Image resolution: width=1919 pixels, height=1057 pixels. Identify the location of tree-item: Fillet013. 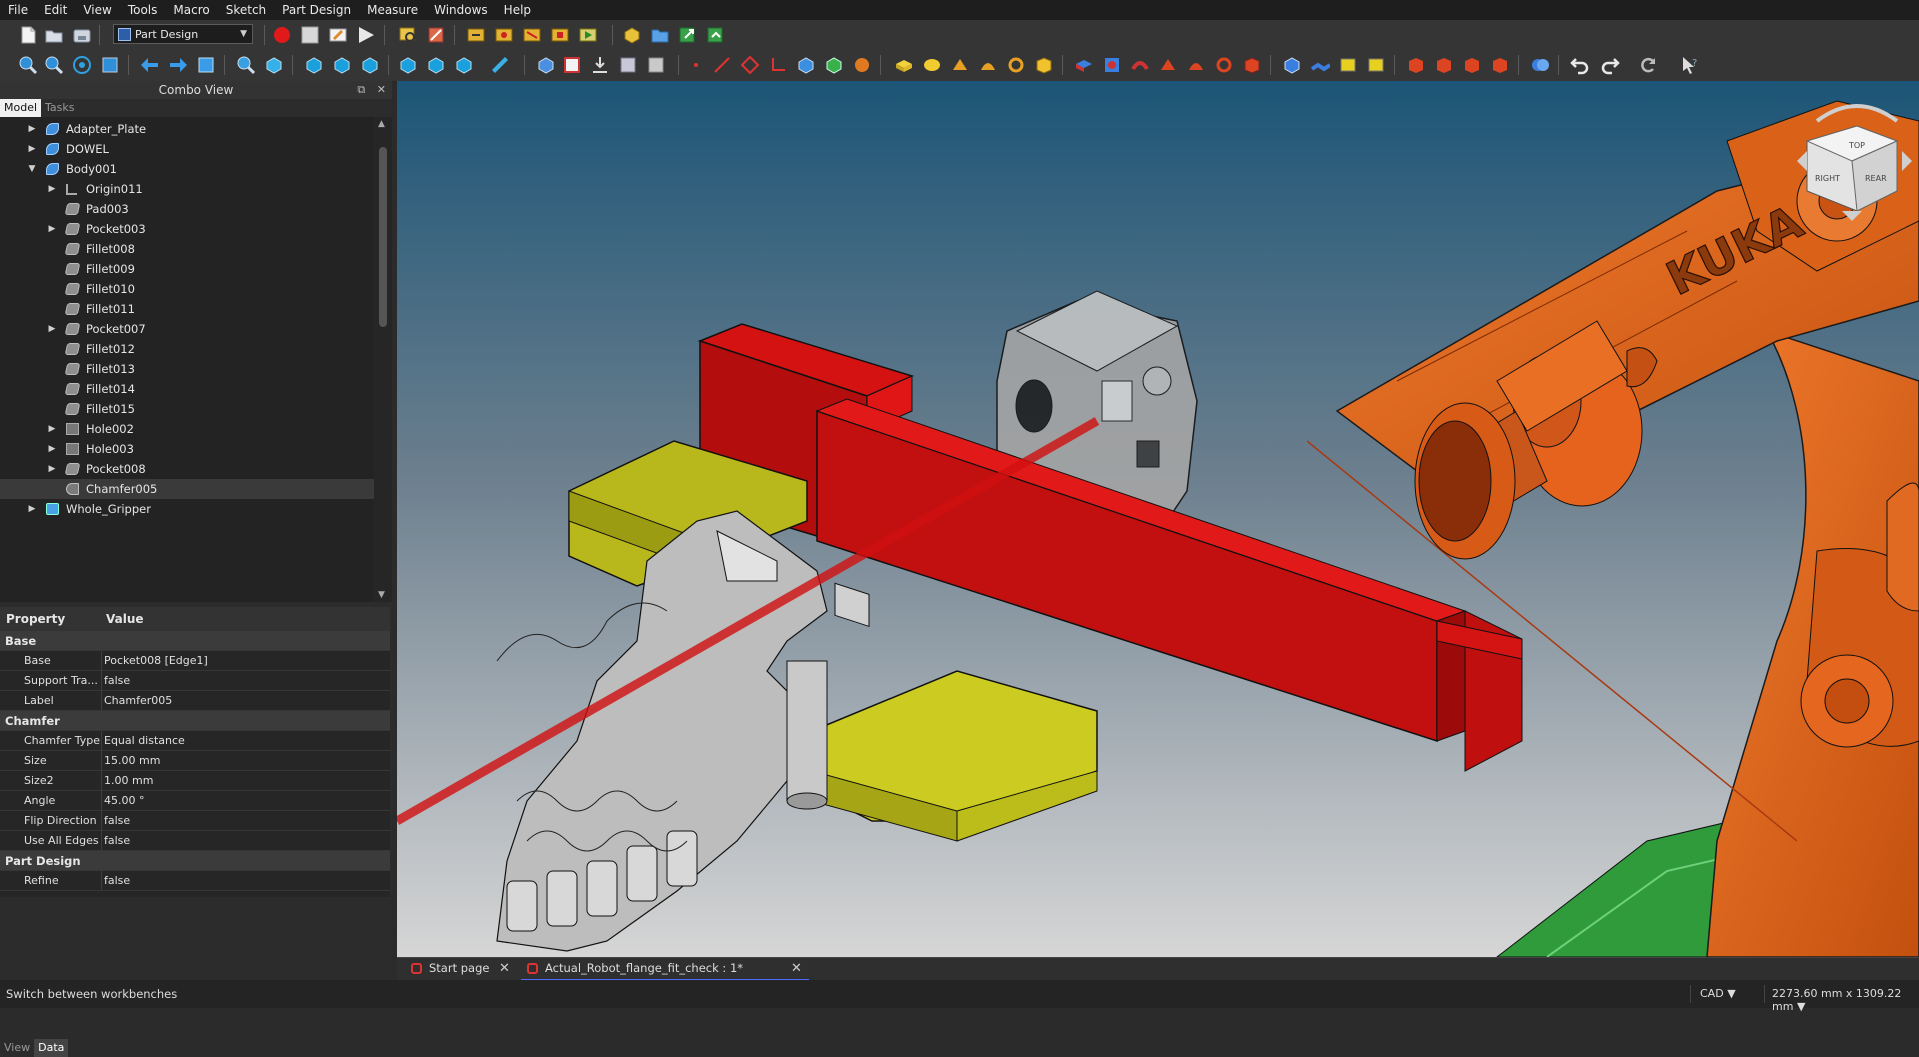
(187, 369).